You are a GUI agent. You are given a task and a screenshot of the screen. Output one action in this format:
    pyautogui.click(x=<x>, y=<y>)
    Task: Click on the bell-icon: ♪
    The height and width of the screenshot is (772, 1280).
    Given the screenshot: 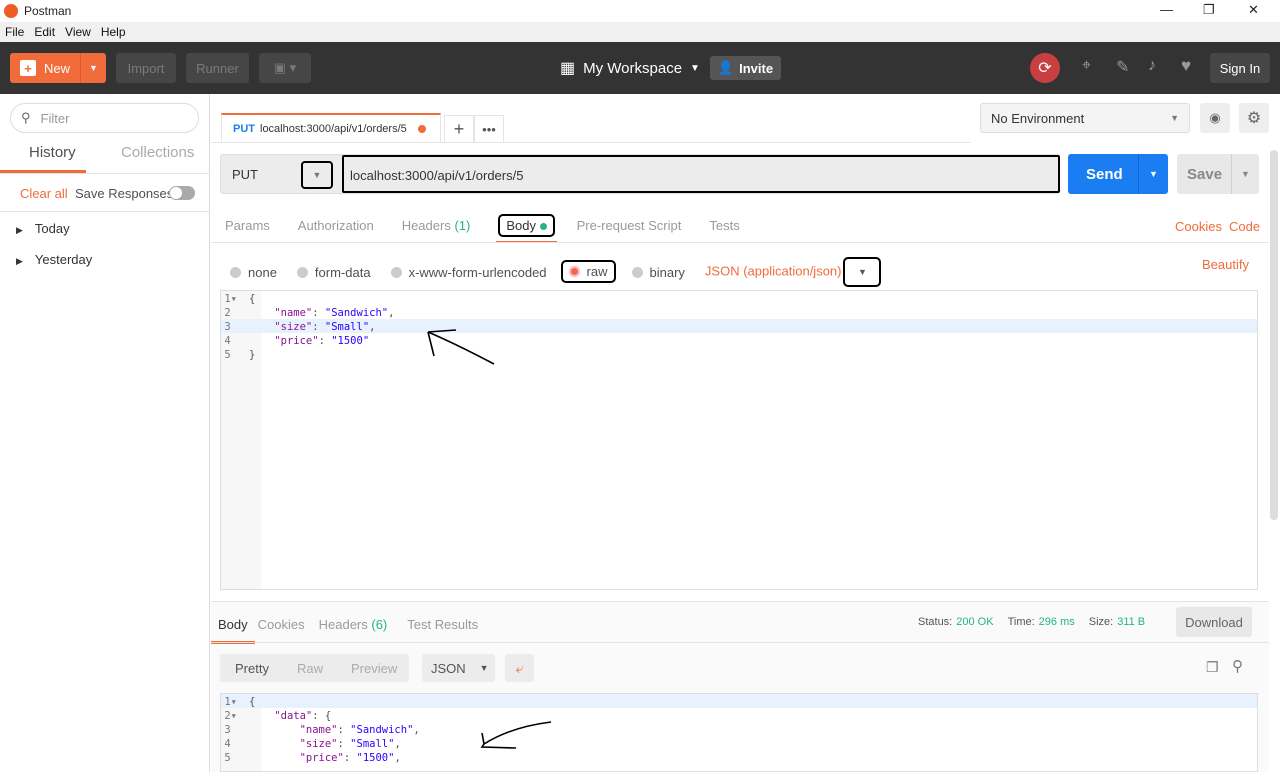 What is the action you would take?
    pyautogui.click(x=1152, y=66)
    